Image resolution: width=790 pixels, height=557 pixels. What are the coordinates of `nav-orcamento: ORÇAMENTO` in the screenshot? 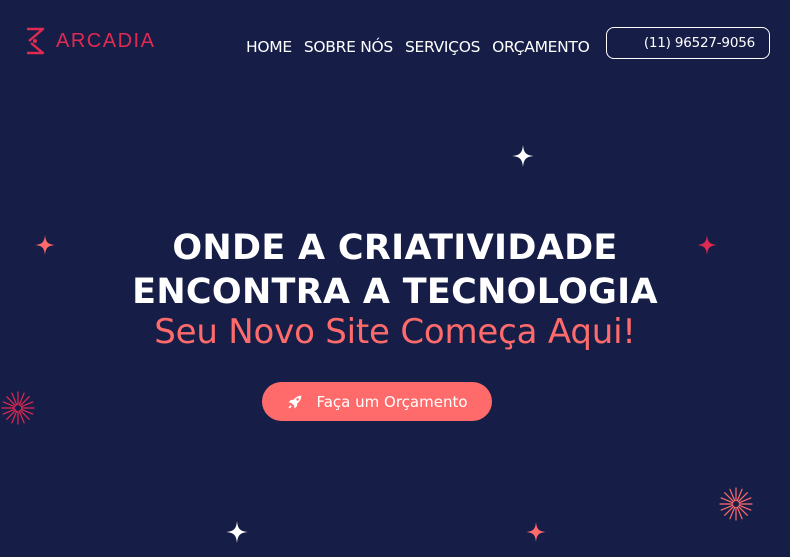 It's located at (541, 47).